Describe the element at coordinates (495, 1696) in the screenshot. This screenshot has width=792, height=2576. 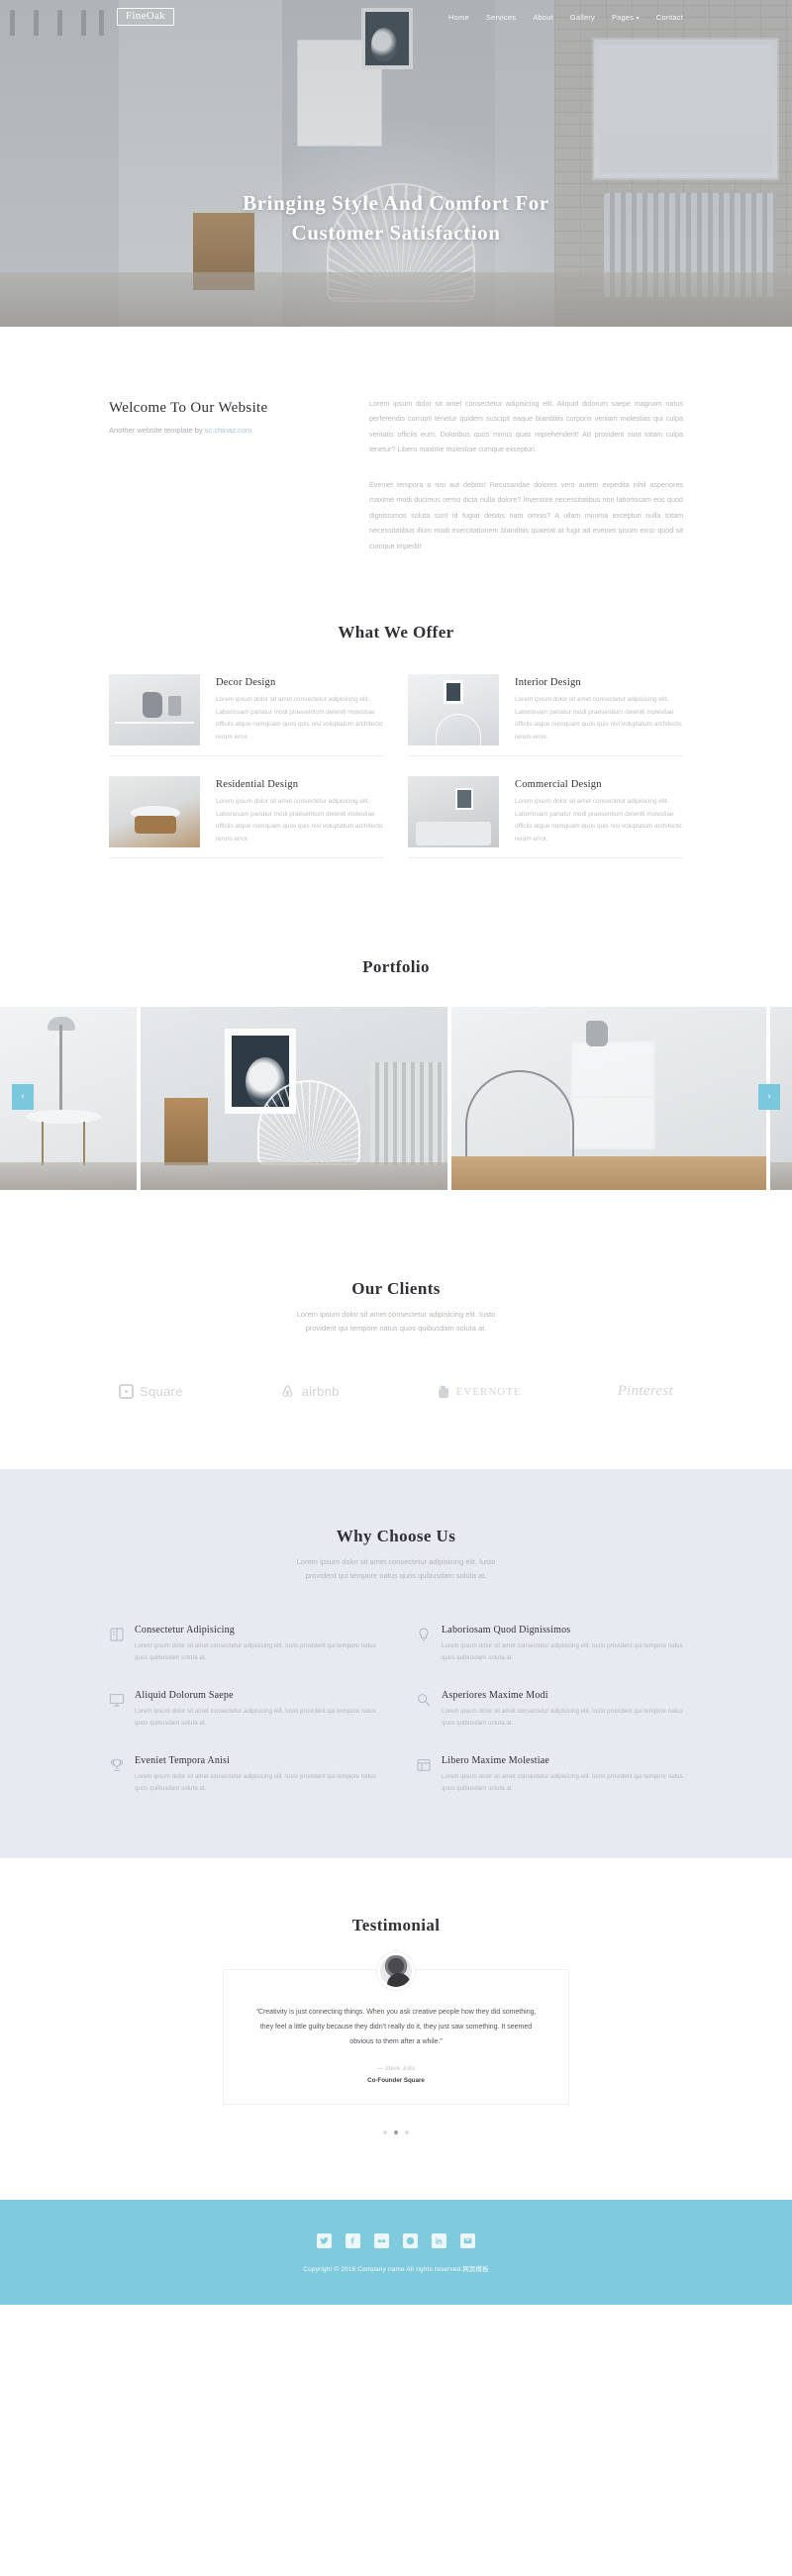
I see `why-item-title: Asperiores Maxime Modi` at that location.